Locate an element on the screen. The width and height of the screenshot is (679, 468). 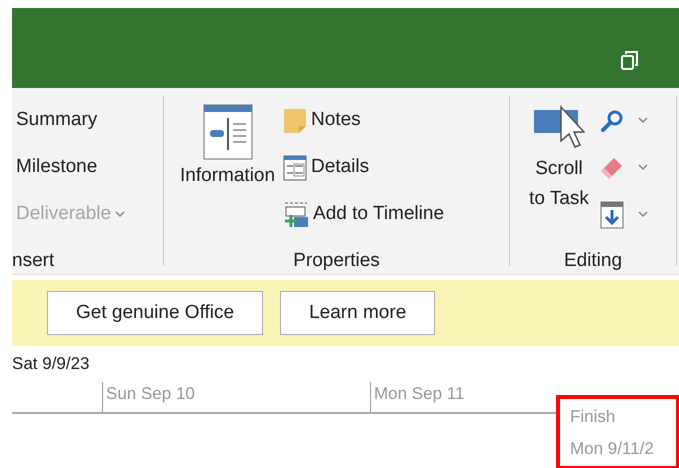
restore-icon is located at coordinates (630, 60).